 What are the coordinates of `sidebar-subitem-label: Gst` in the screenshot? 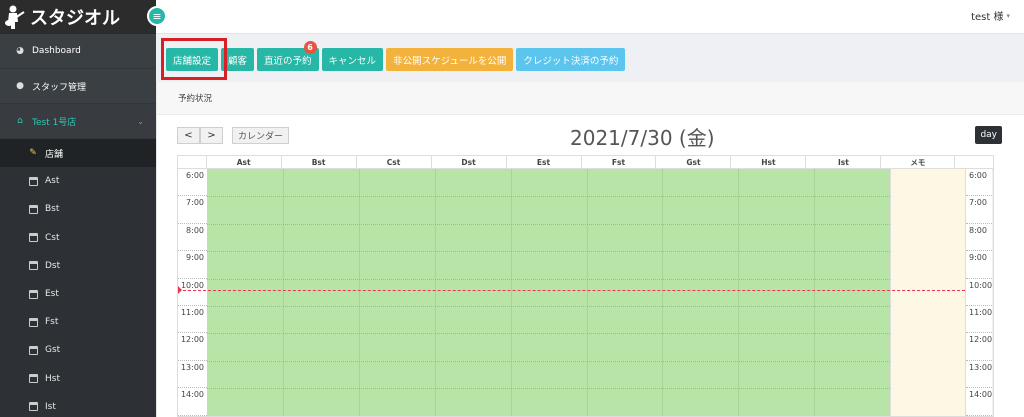 It's located at (53, 350).